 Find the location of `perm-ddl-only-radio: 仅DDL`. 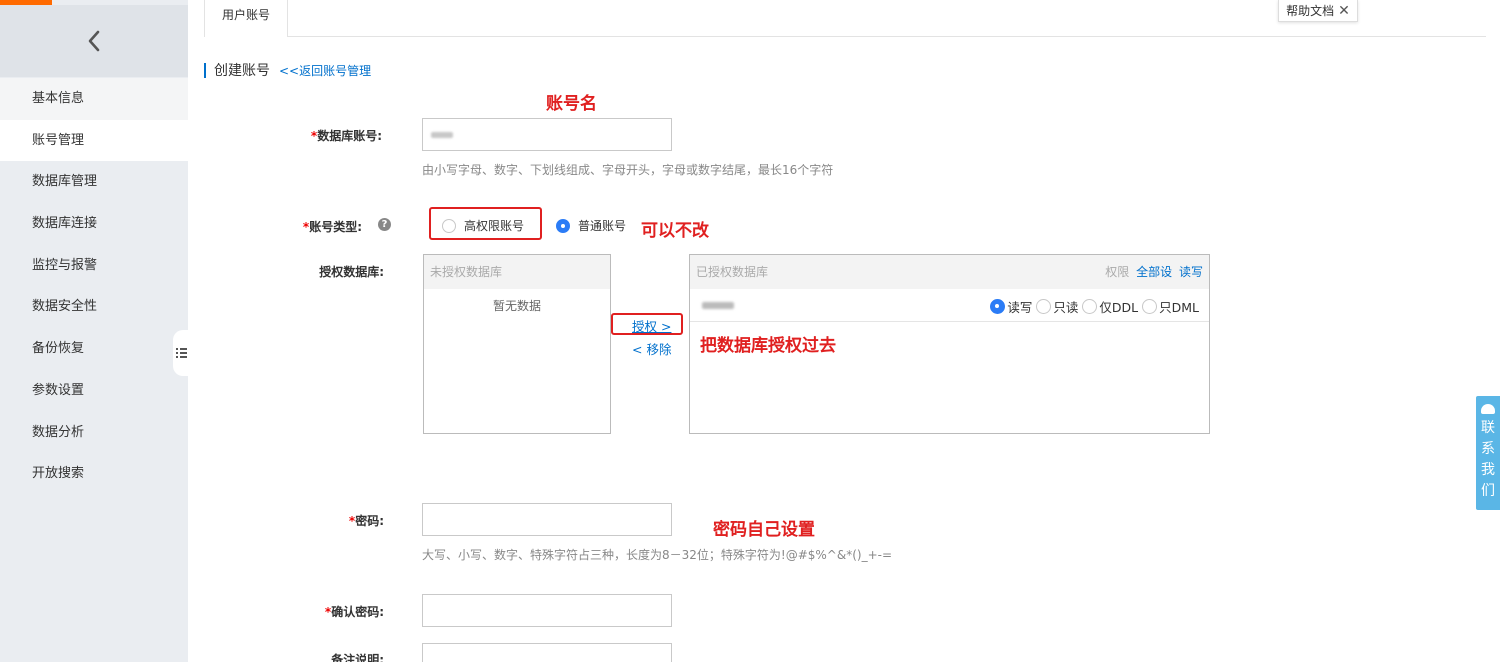

perm-ddl-only-radio: 仅DDL is located at coordinates (1110, 306).